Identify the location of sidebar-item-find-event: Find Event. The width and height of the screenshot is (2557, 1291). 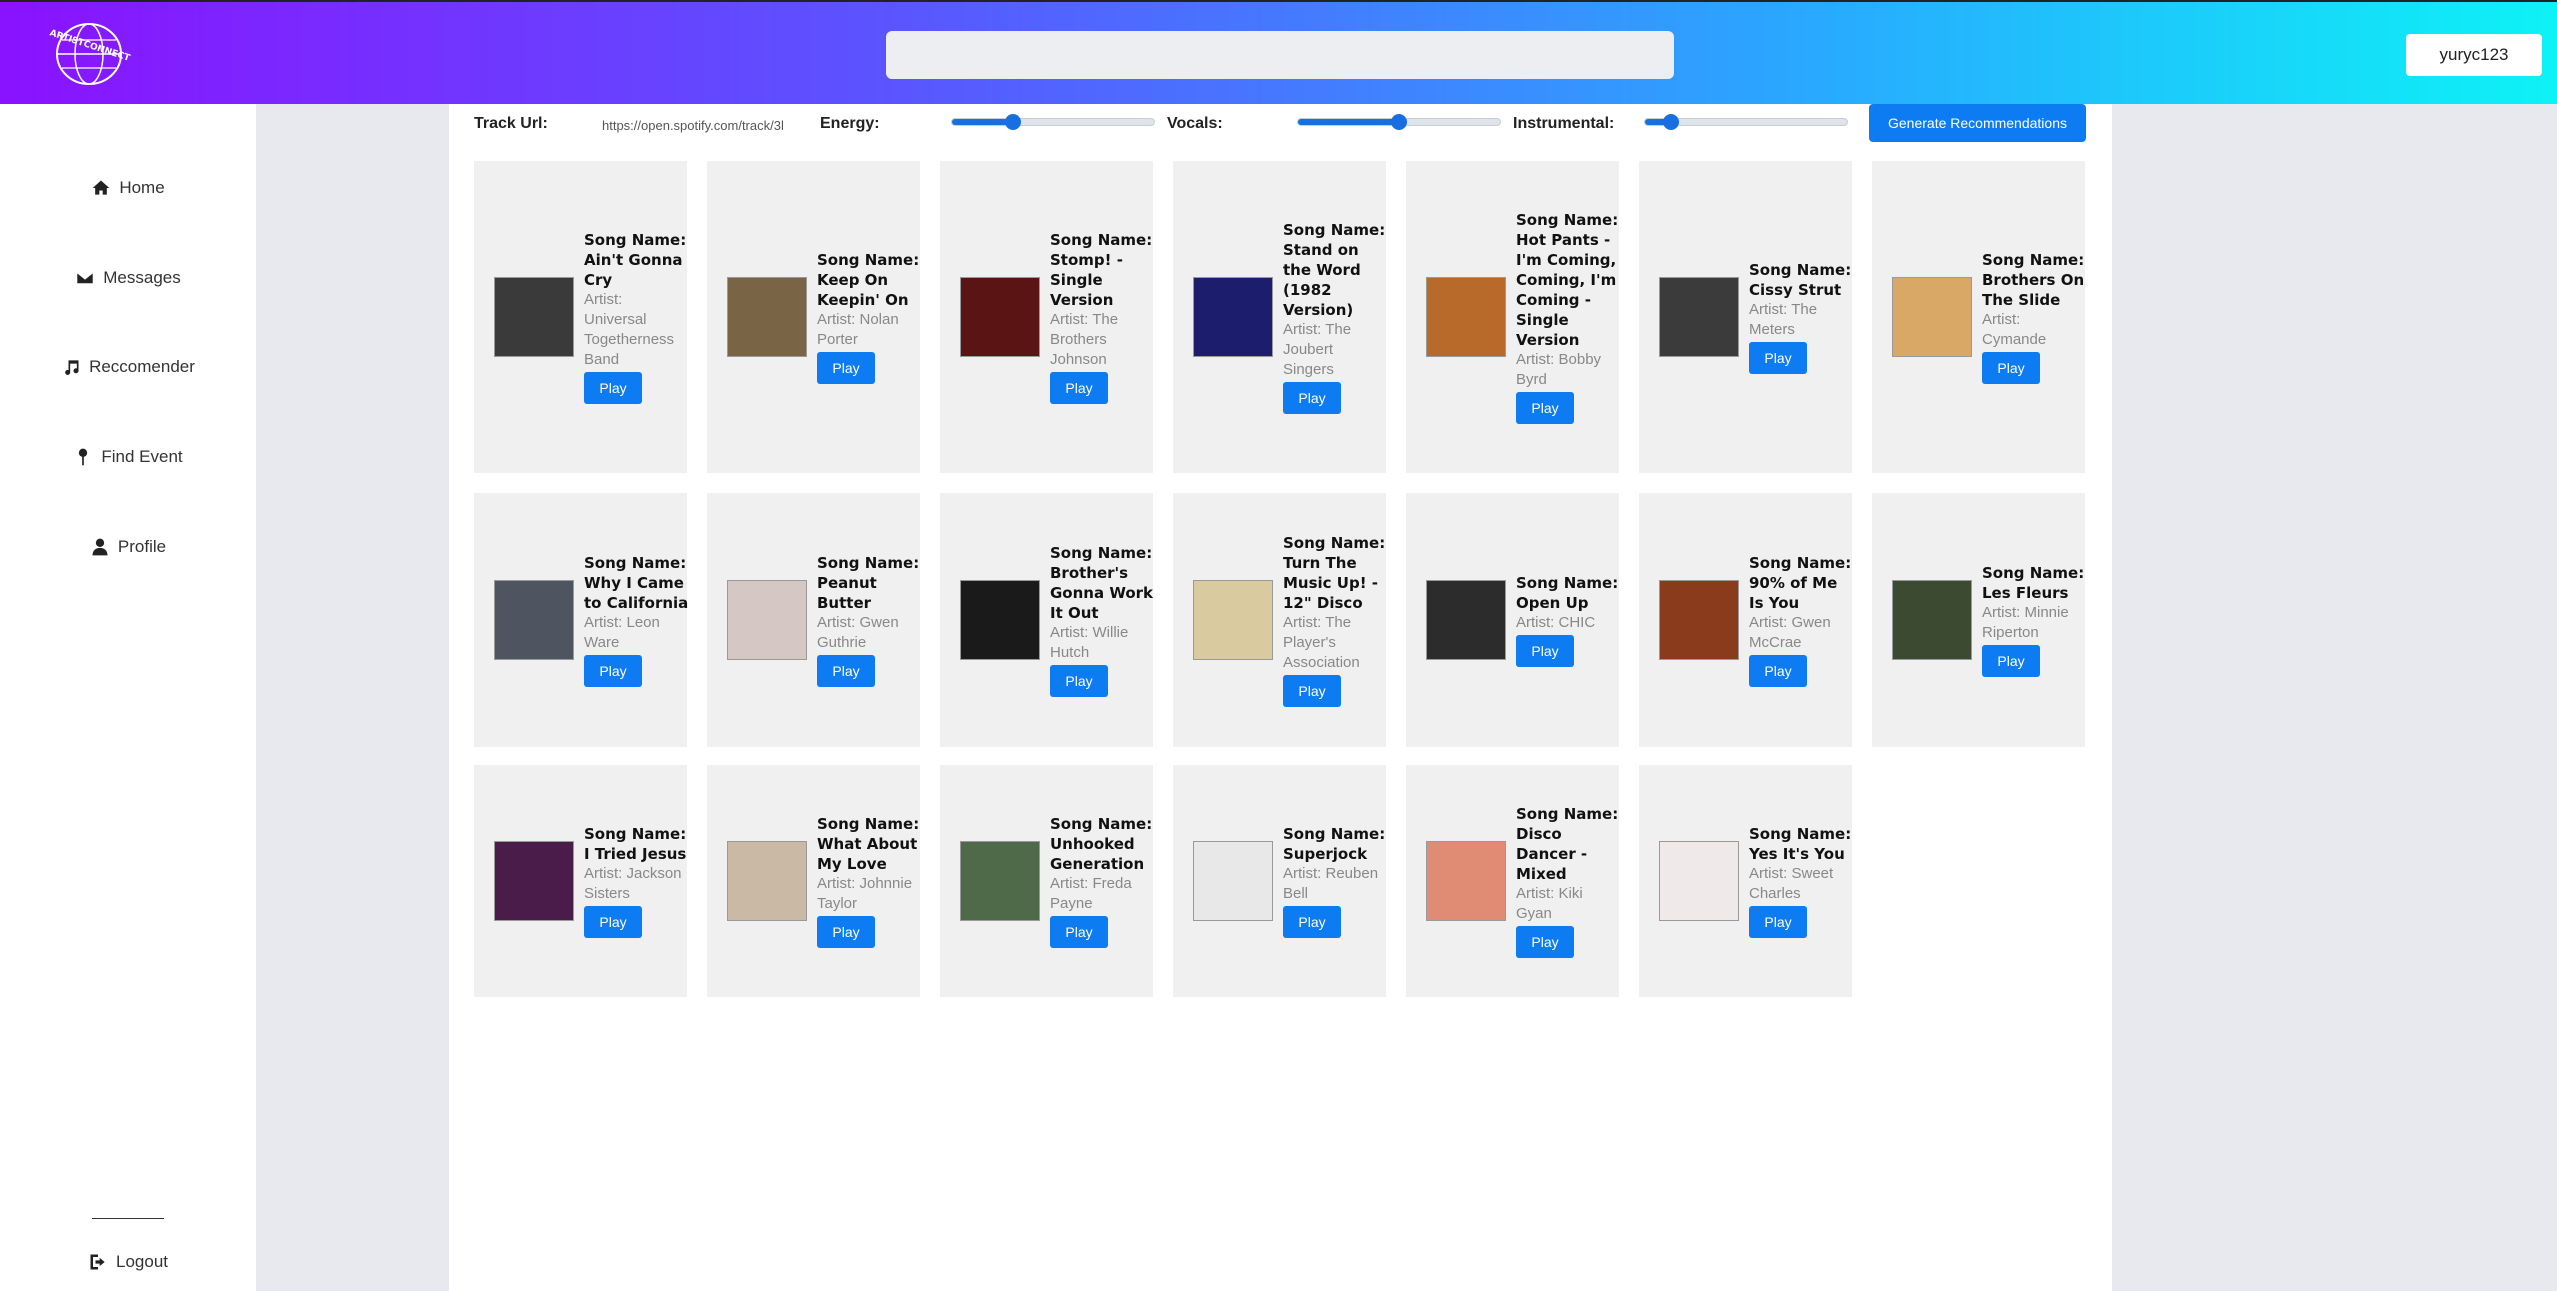
(128, 457).